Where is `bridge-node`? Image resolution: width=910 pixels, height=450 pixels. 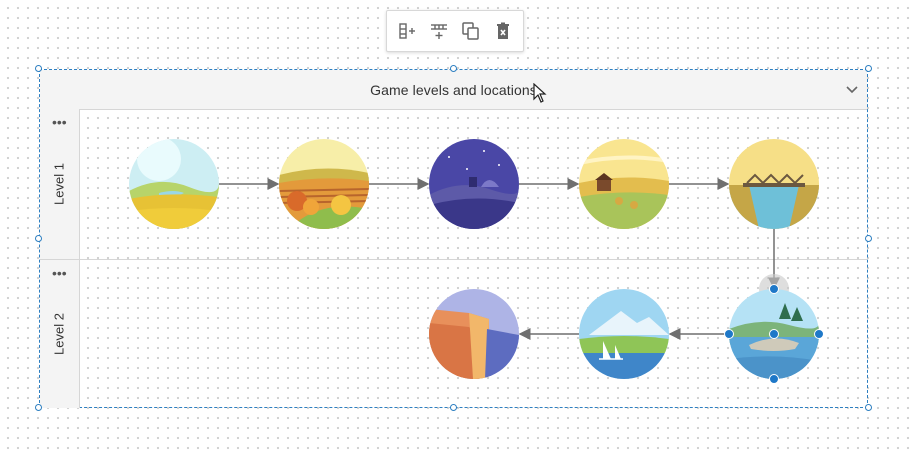
bridge-node is located at coordinates (774, 184).